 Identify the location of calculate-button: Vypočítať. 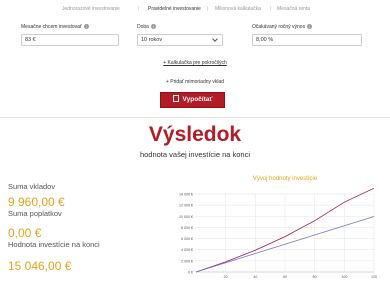
(192, 100).